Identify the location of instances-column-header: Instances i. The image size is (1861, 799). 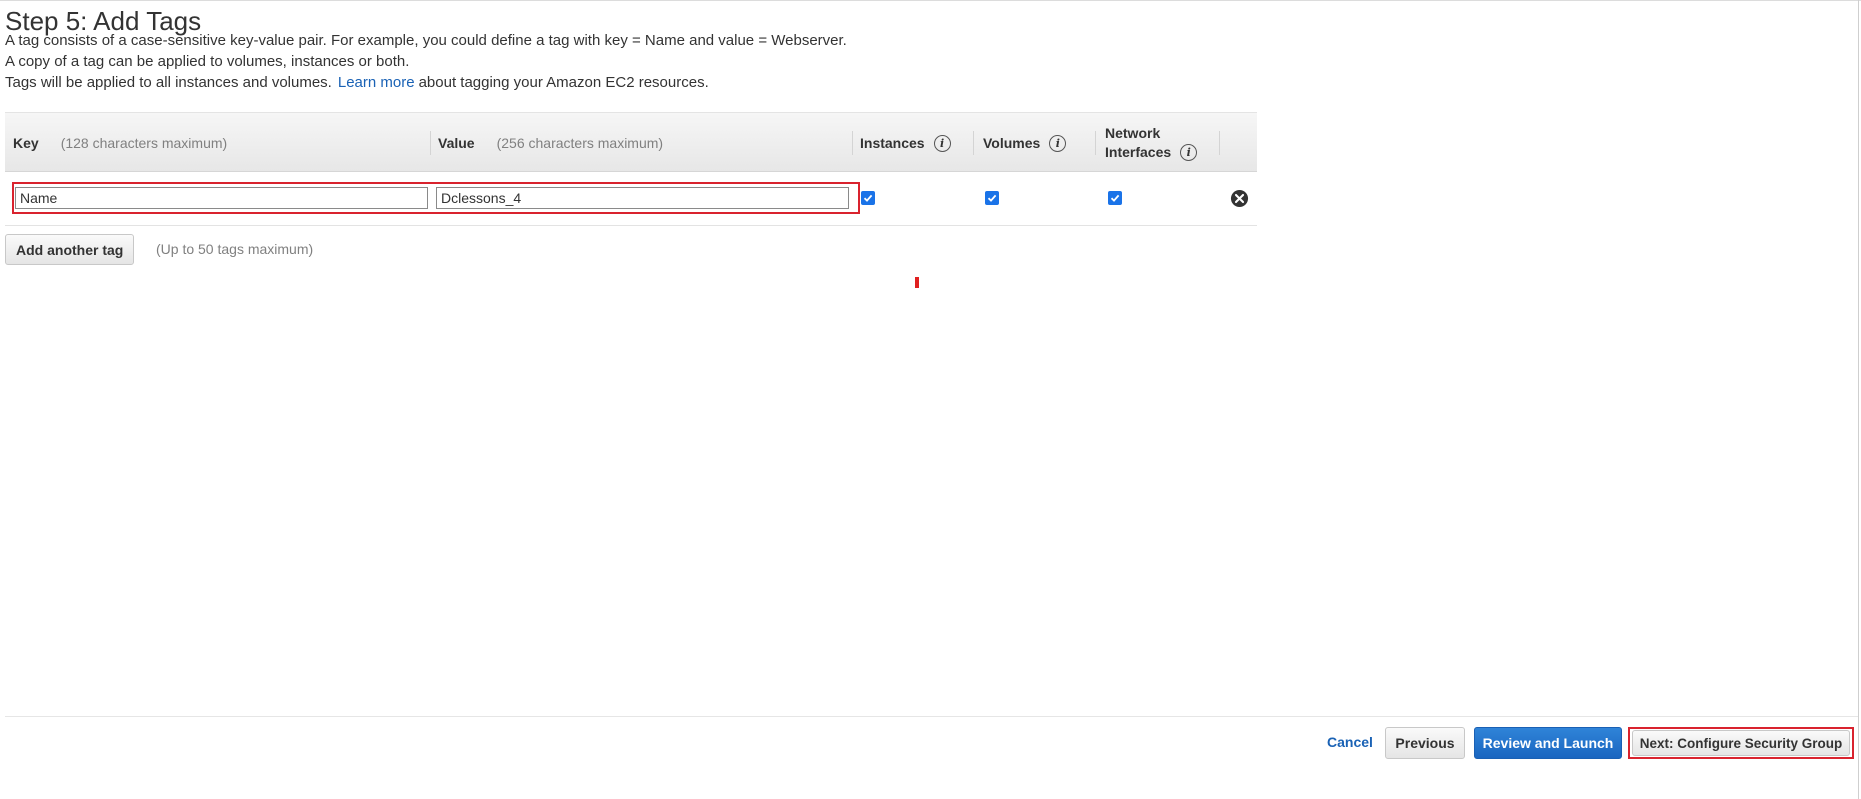
(905, 143).